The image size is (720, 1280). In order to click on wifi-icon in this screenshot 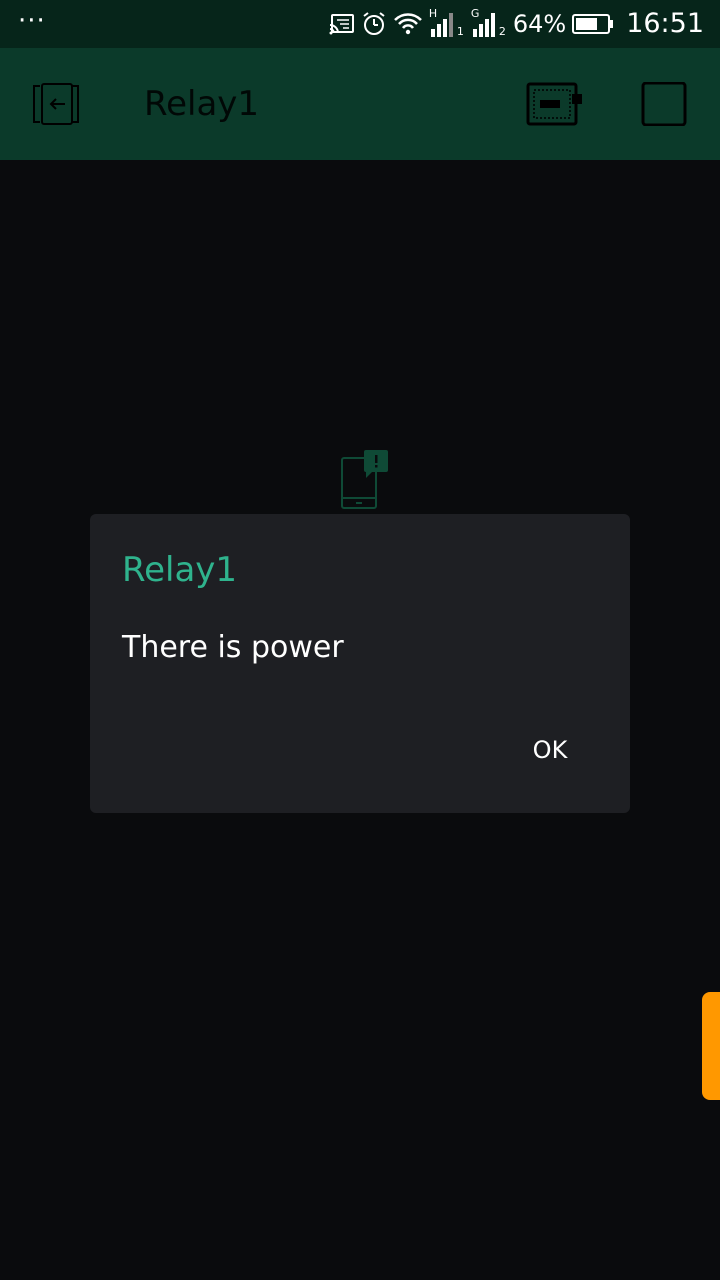, I will do `click(408, 24)`.